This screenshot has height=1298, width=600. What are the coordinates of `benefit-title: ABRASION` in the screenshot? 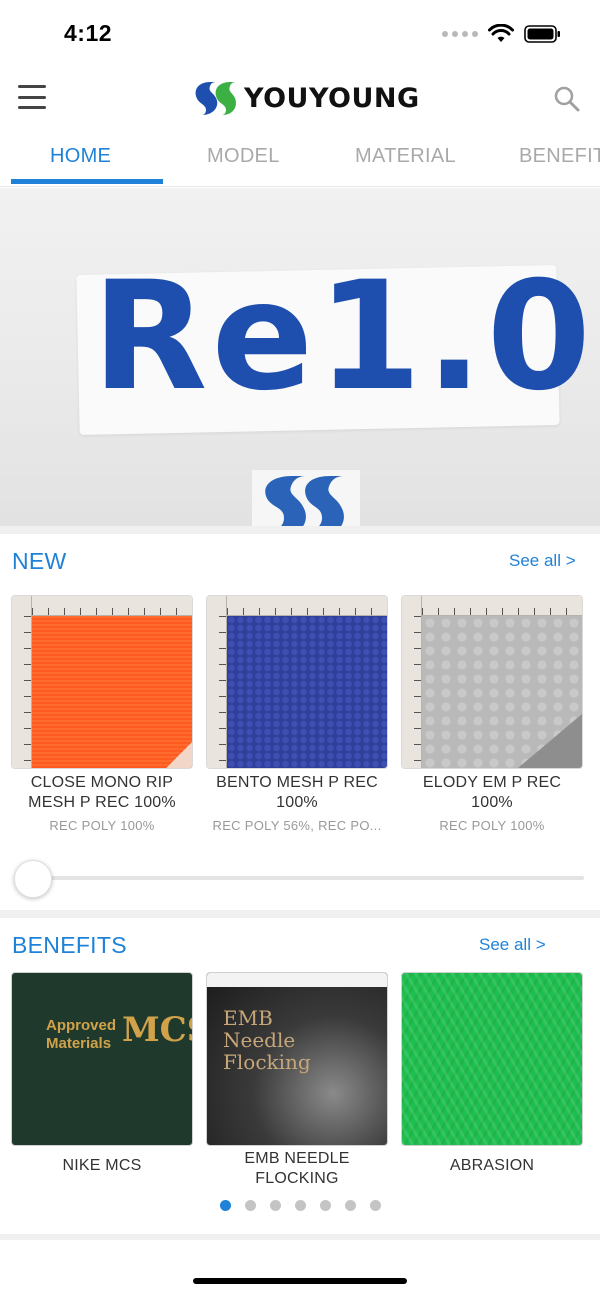 It's located at (492, 1165).